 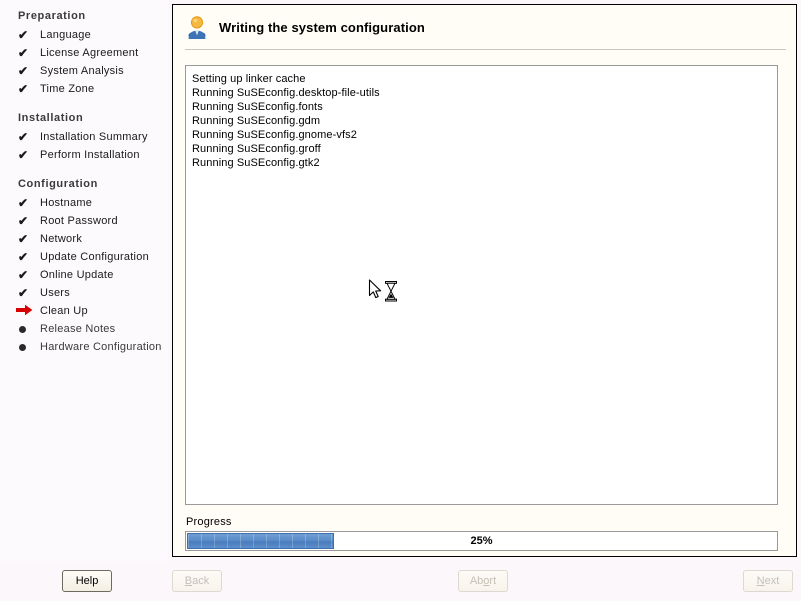 I want to click on sidebar-section-heading: Preparation, so click(x=52, y=16).